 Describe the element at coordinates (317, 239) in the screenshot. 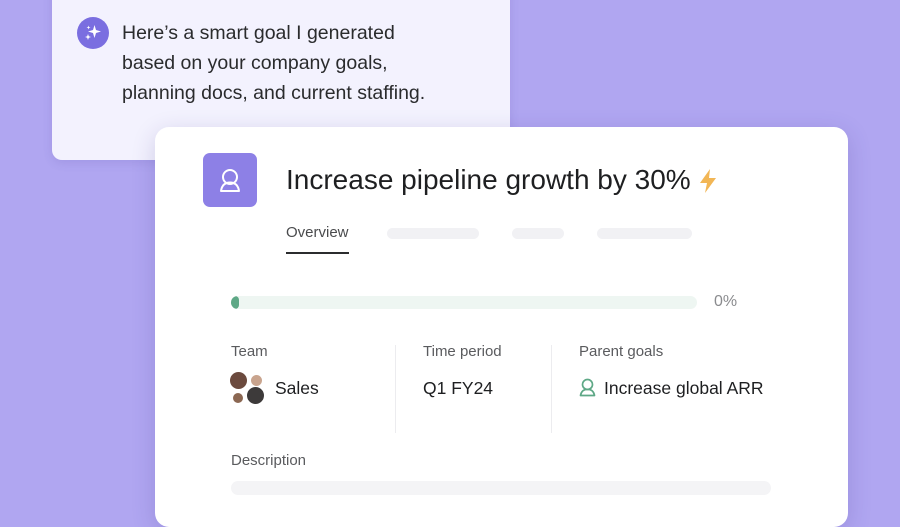

I see `tab-overview: Overview` at that location.